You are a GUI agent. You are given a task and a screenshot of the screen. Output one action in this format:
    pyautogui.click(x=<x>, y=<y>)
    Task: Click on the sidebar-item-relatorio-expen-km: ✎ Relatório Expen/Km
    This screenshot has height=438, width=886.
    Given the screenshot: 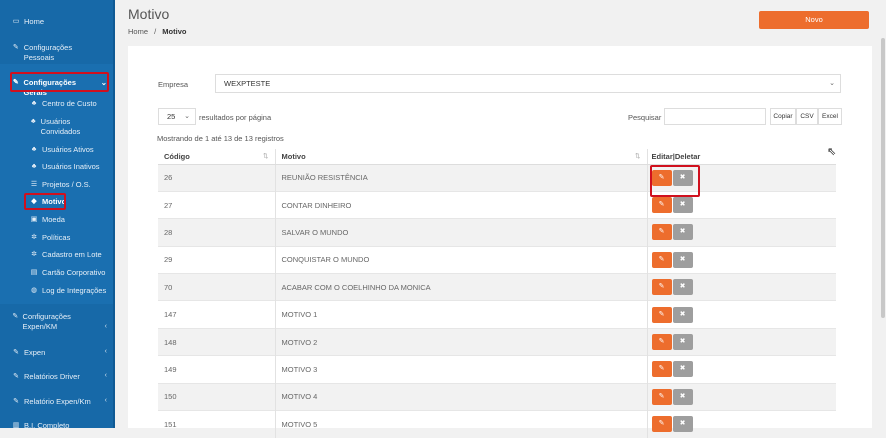 What is the action you would take?
    pyautogui.click(x=51, y=402)
    